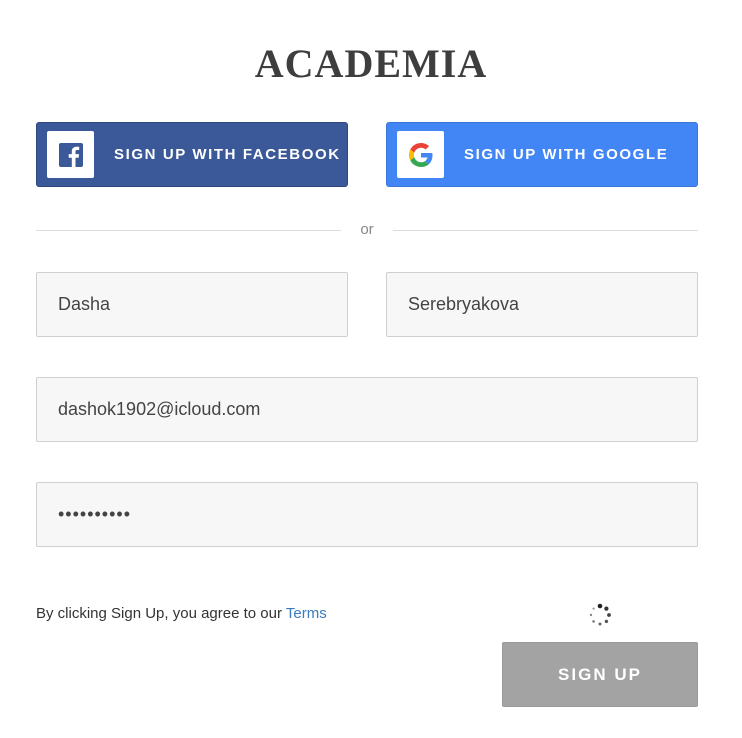  I want to click on or-divider: or, so click(367, 230).